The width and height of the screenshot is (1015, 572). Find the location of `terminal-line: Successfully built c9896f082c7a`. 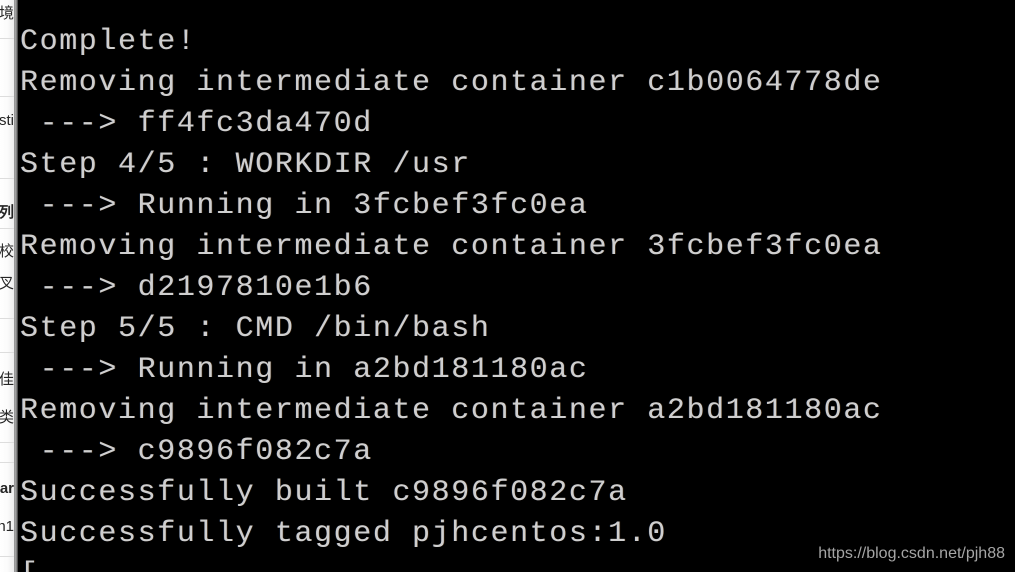

terminal-line: Successfully built c9896f082c7a is located at coordinates (324, 493).